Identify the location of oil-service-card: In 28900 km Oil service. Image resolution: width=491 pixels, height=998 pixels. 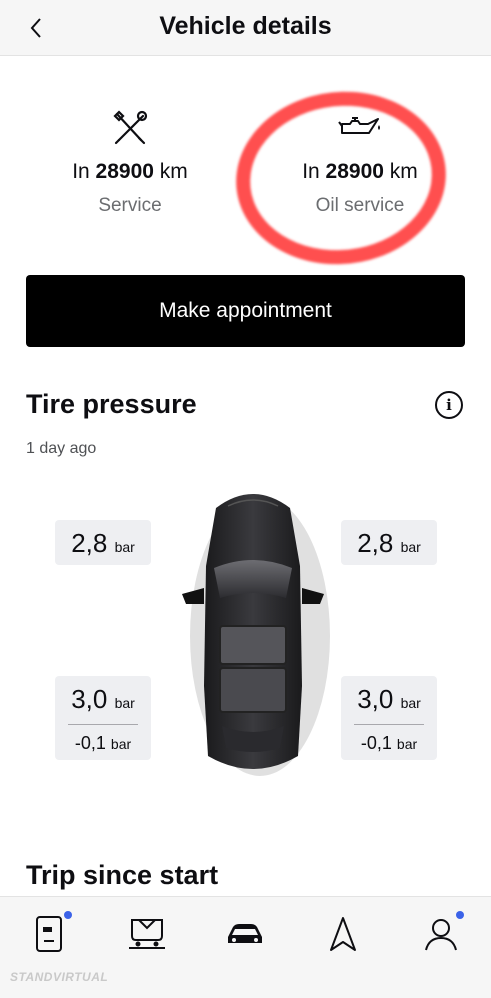
(360, 163).